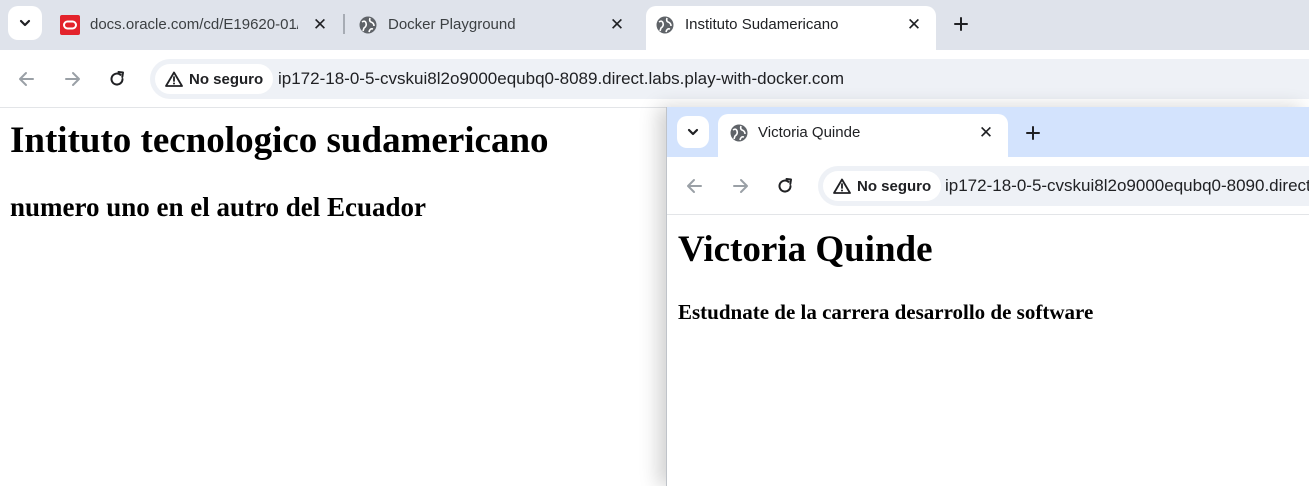  I want to click on page-heading: Intituto tecnologico sudamericano, so click(279, 140).